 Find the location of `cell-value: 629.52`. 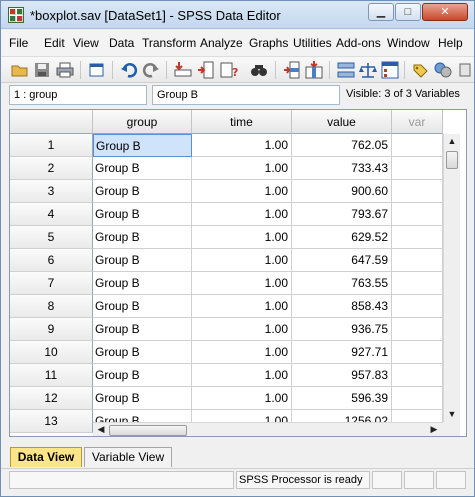

cell-value: 629.52 is located at coordinates (342, 237).